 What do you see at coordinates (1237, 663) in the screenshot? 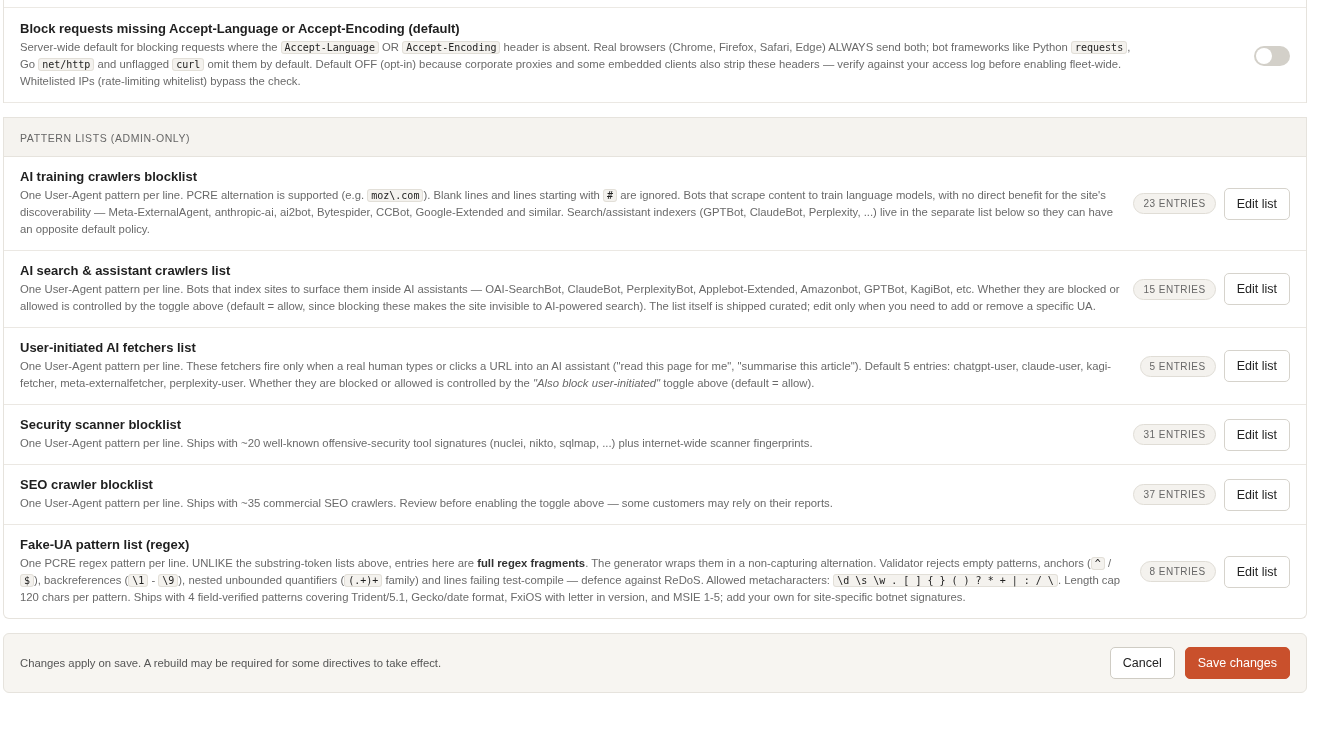
I see `save-button: Save changes` at bounding box center [1237, 663].